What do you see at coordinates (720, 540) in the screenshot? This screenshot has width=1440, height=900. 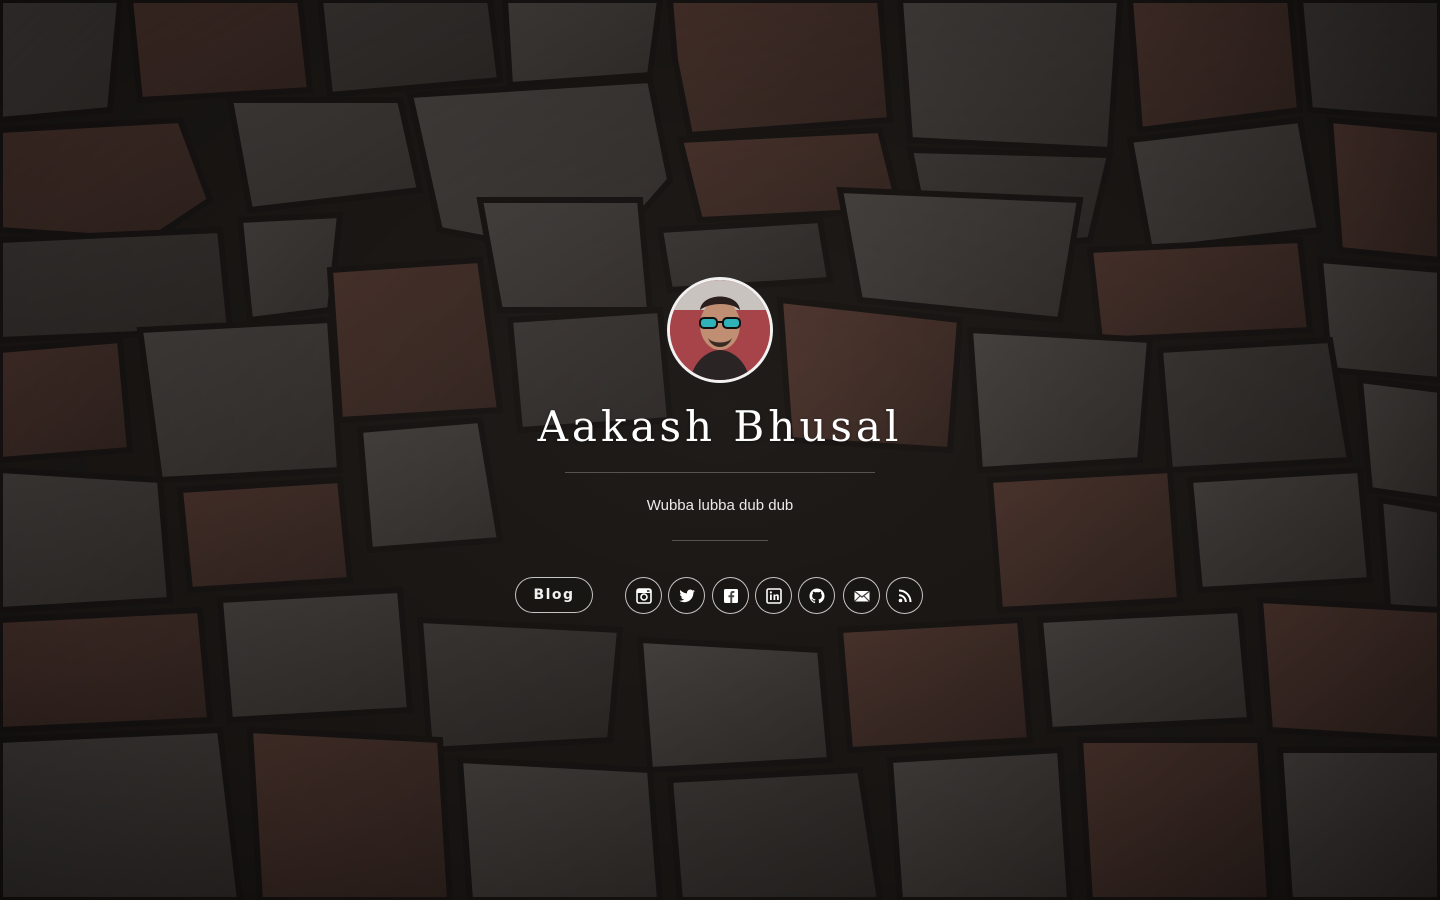 I see `divider-bottom` at bounding box center [720, 540].